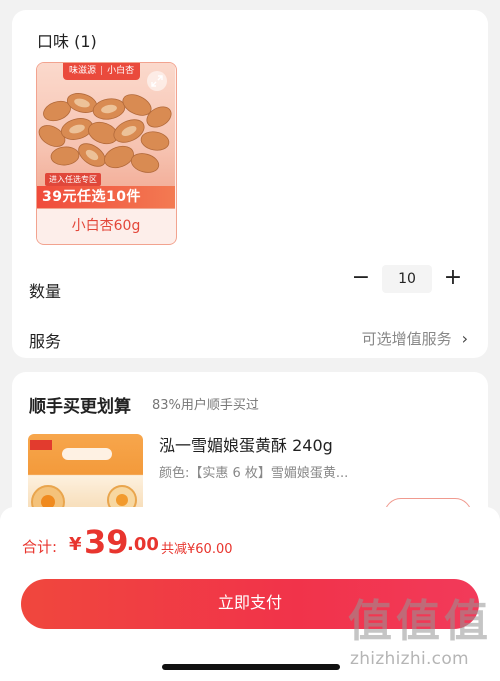 The width and height of the screenshot is (500, 681). What do you see at coordinates (205, 405) in the screenshot?
I see `bundle-subtitle: 83%用户顺手买过` at bounding box center [205, 405].